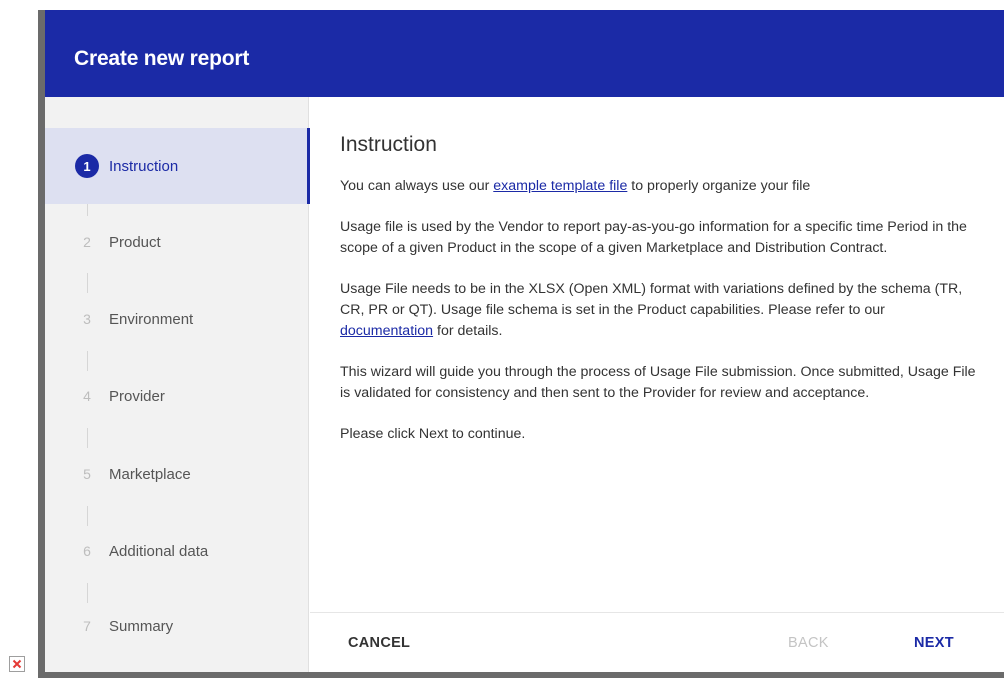 The height and width of the screenshot is (681, 1004). What do you see at coordinates (417, 186) in the screenshot?
I see `text-segment: You can always use our` at bounding box center [417, 186].